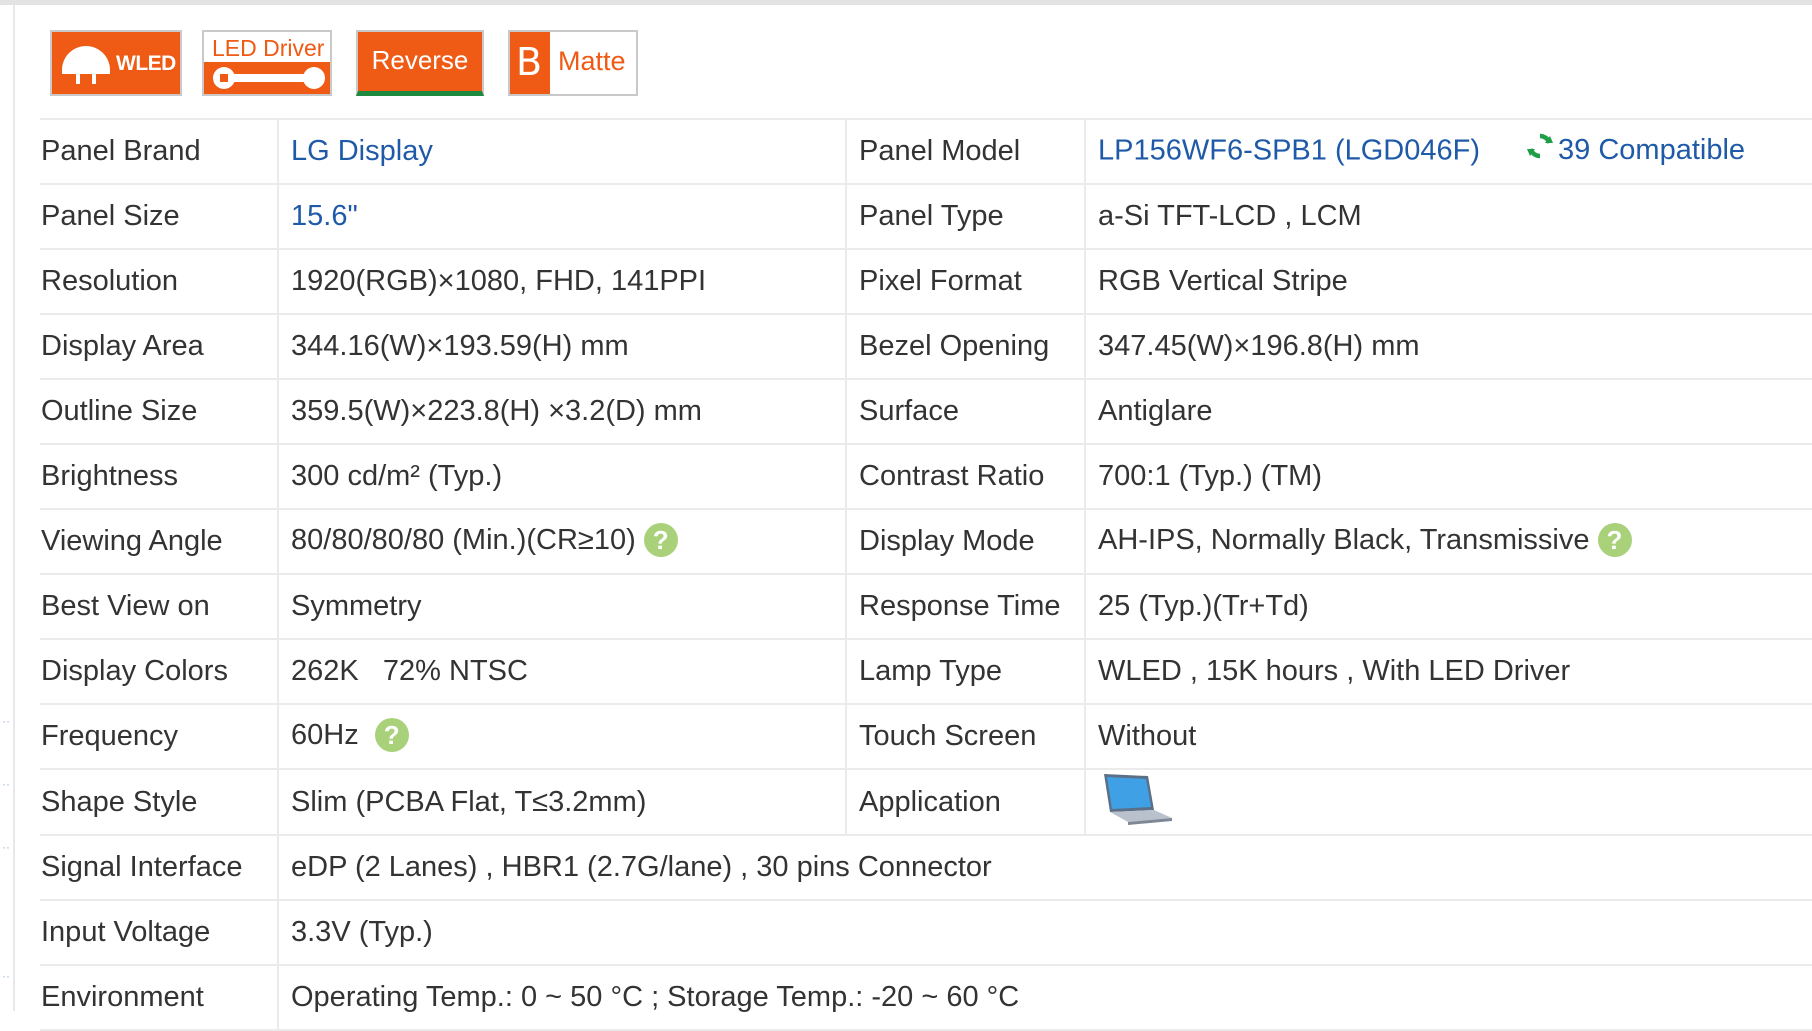 This screenshot has height=1031, width=1812. What do you see at coordinates (159, 282) in the screenshot?
I see `spec-label: Resolution` at bounding box center [159, 282].